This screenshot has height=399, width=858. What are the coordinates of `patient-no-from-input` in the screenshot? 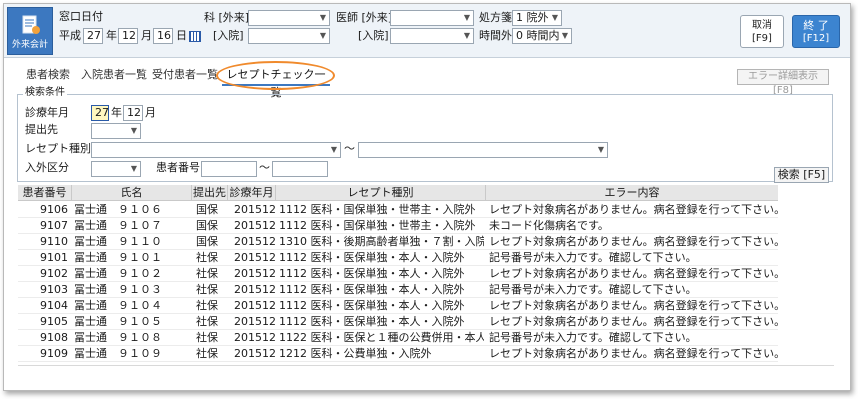 It's located at (229, 169).